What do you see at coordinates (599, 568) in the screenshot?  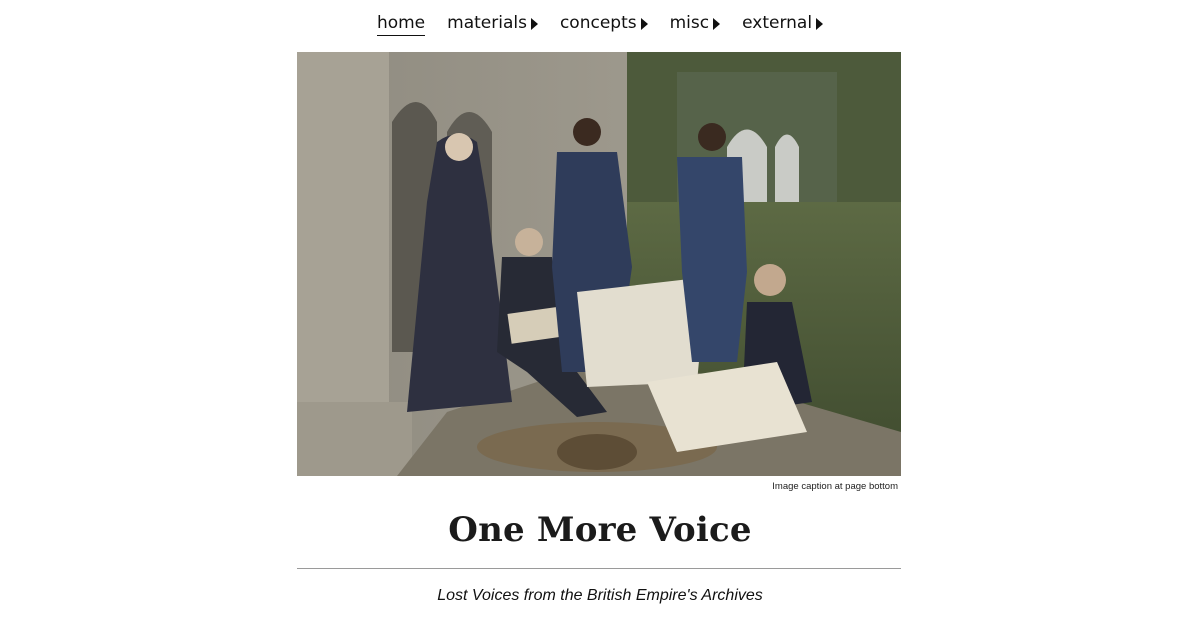 I see `title-divider` at bounding box center [599, 568].